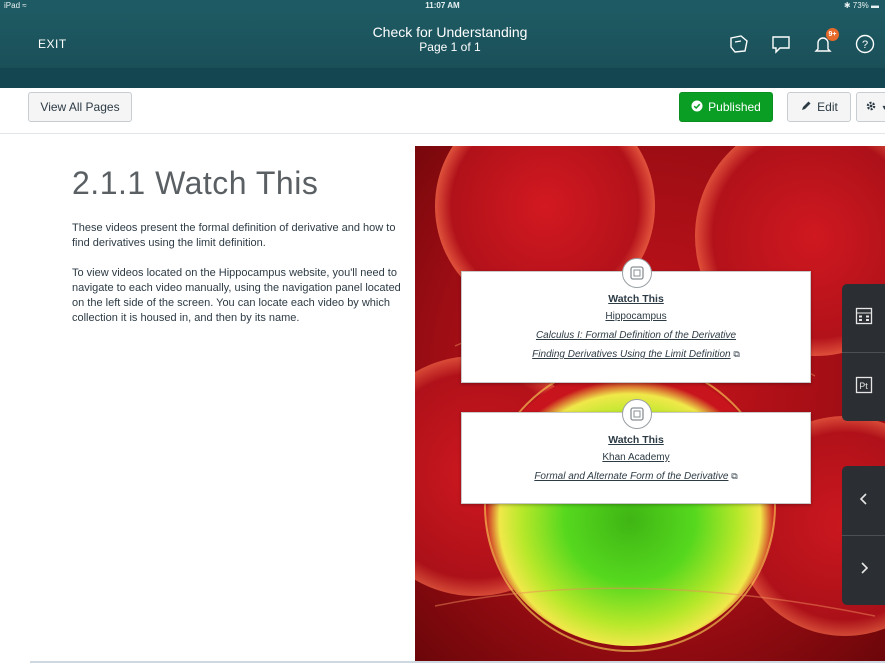  I want to click on page-count: Page 1 of 1, so click(450, 47).